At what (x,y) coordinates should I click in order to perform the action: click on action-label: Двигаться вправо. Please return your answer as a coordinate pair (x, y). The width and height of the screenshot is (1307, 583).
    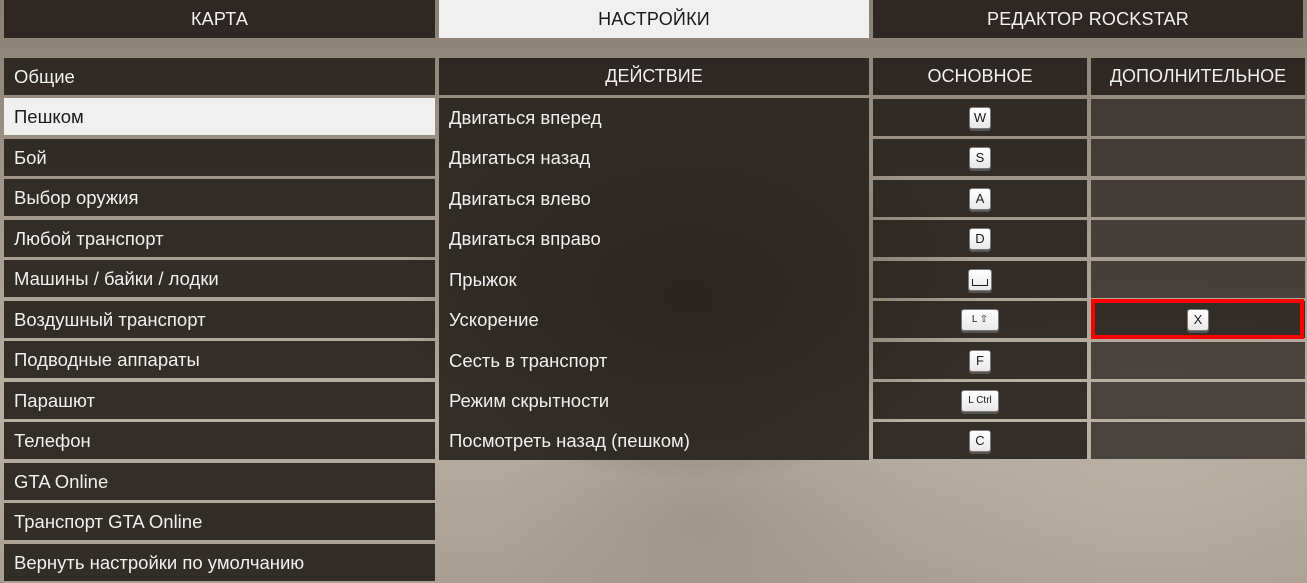
    Looking at the image, I should click on (525, 238).